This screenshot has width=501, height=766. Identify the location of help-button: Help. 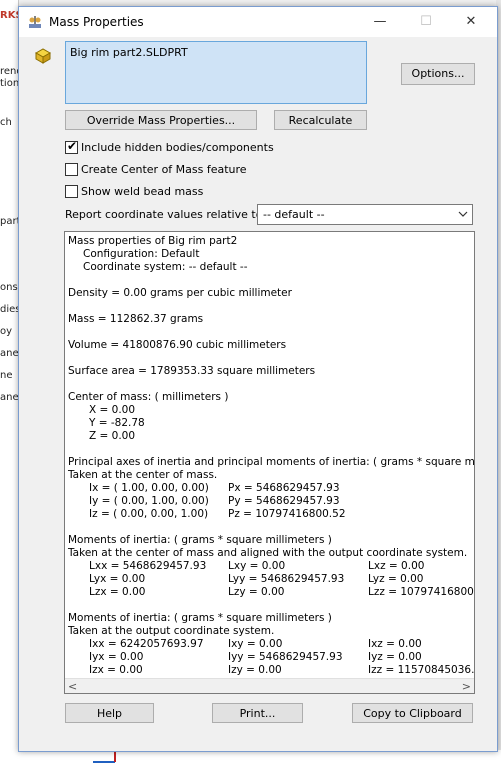
(109, 713).